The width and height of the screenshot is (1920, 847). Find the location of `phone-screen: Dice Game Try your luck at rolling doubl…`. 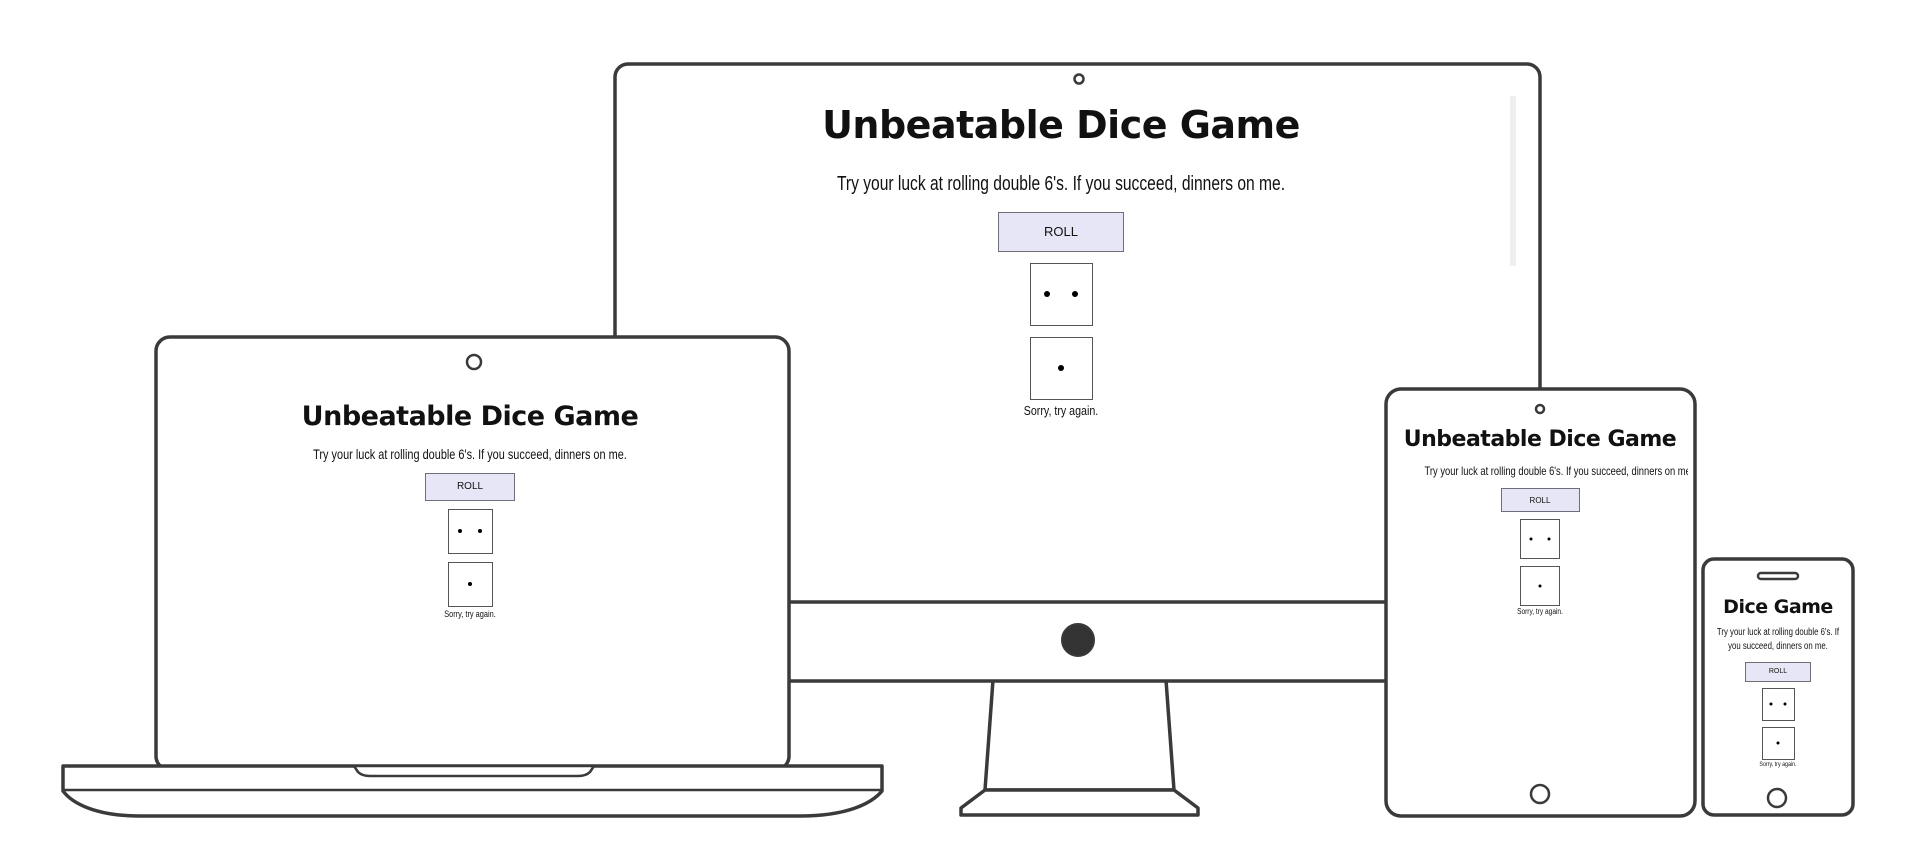

phone-screen: Dice Game Try your luck at rolling doubl… is located at coordinates (1778, 692).